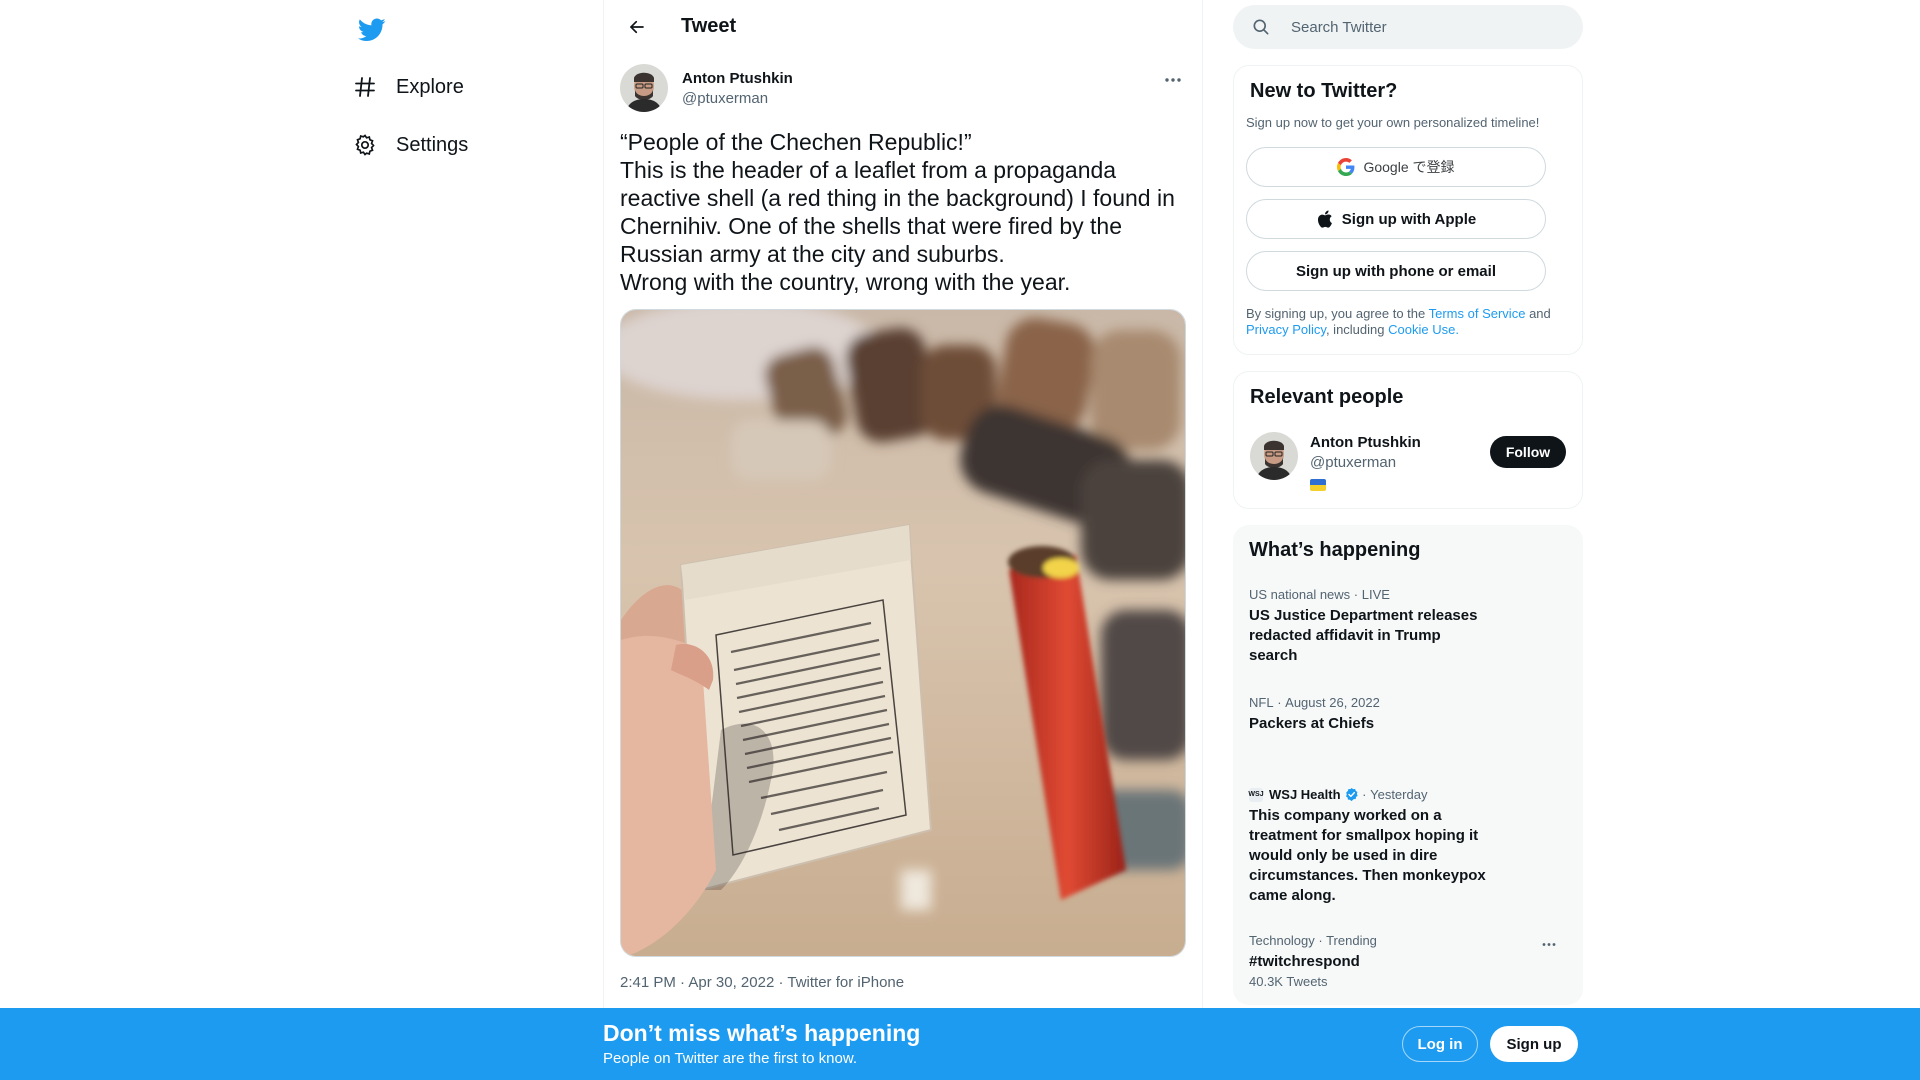 Image resolution: width=1920 pixels, height=1080 pixels. What do you see at coordinates (432, 144) in the screenshot?
I see `nav-item-label: Settings` at bounding box center [432, 144].